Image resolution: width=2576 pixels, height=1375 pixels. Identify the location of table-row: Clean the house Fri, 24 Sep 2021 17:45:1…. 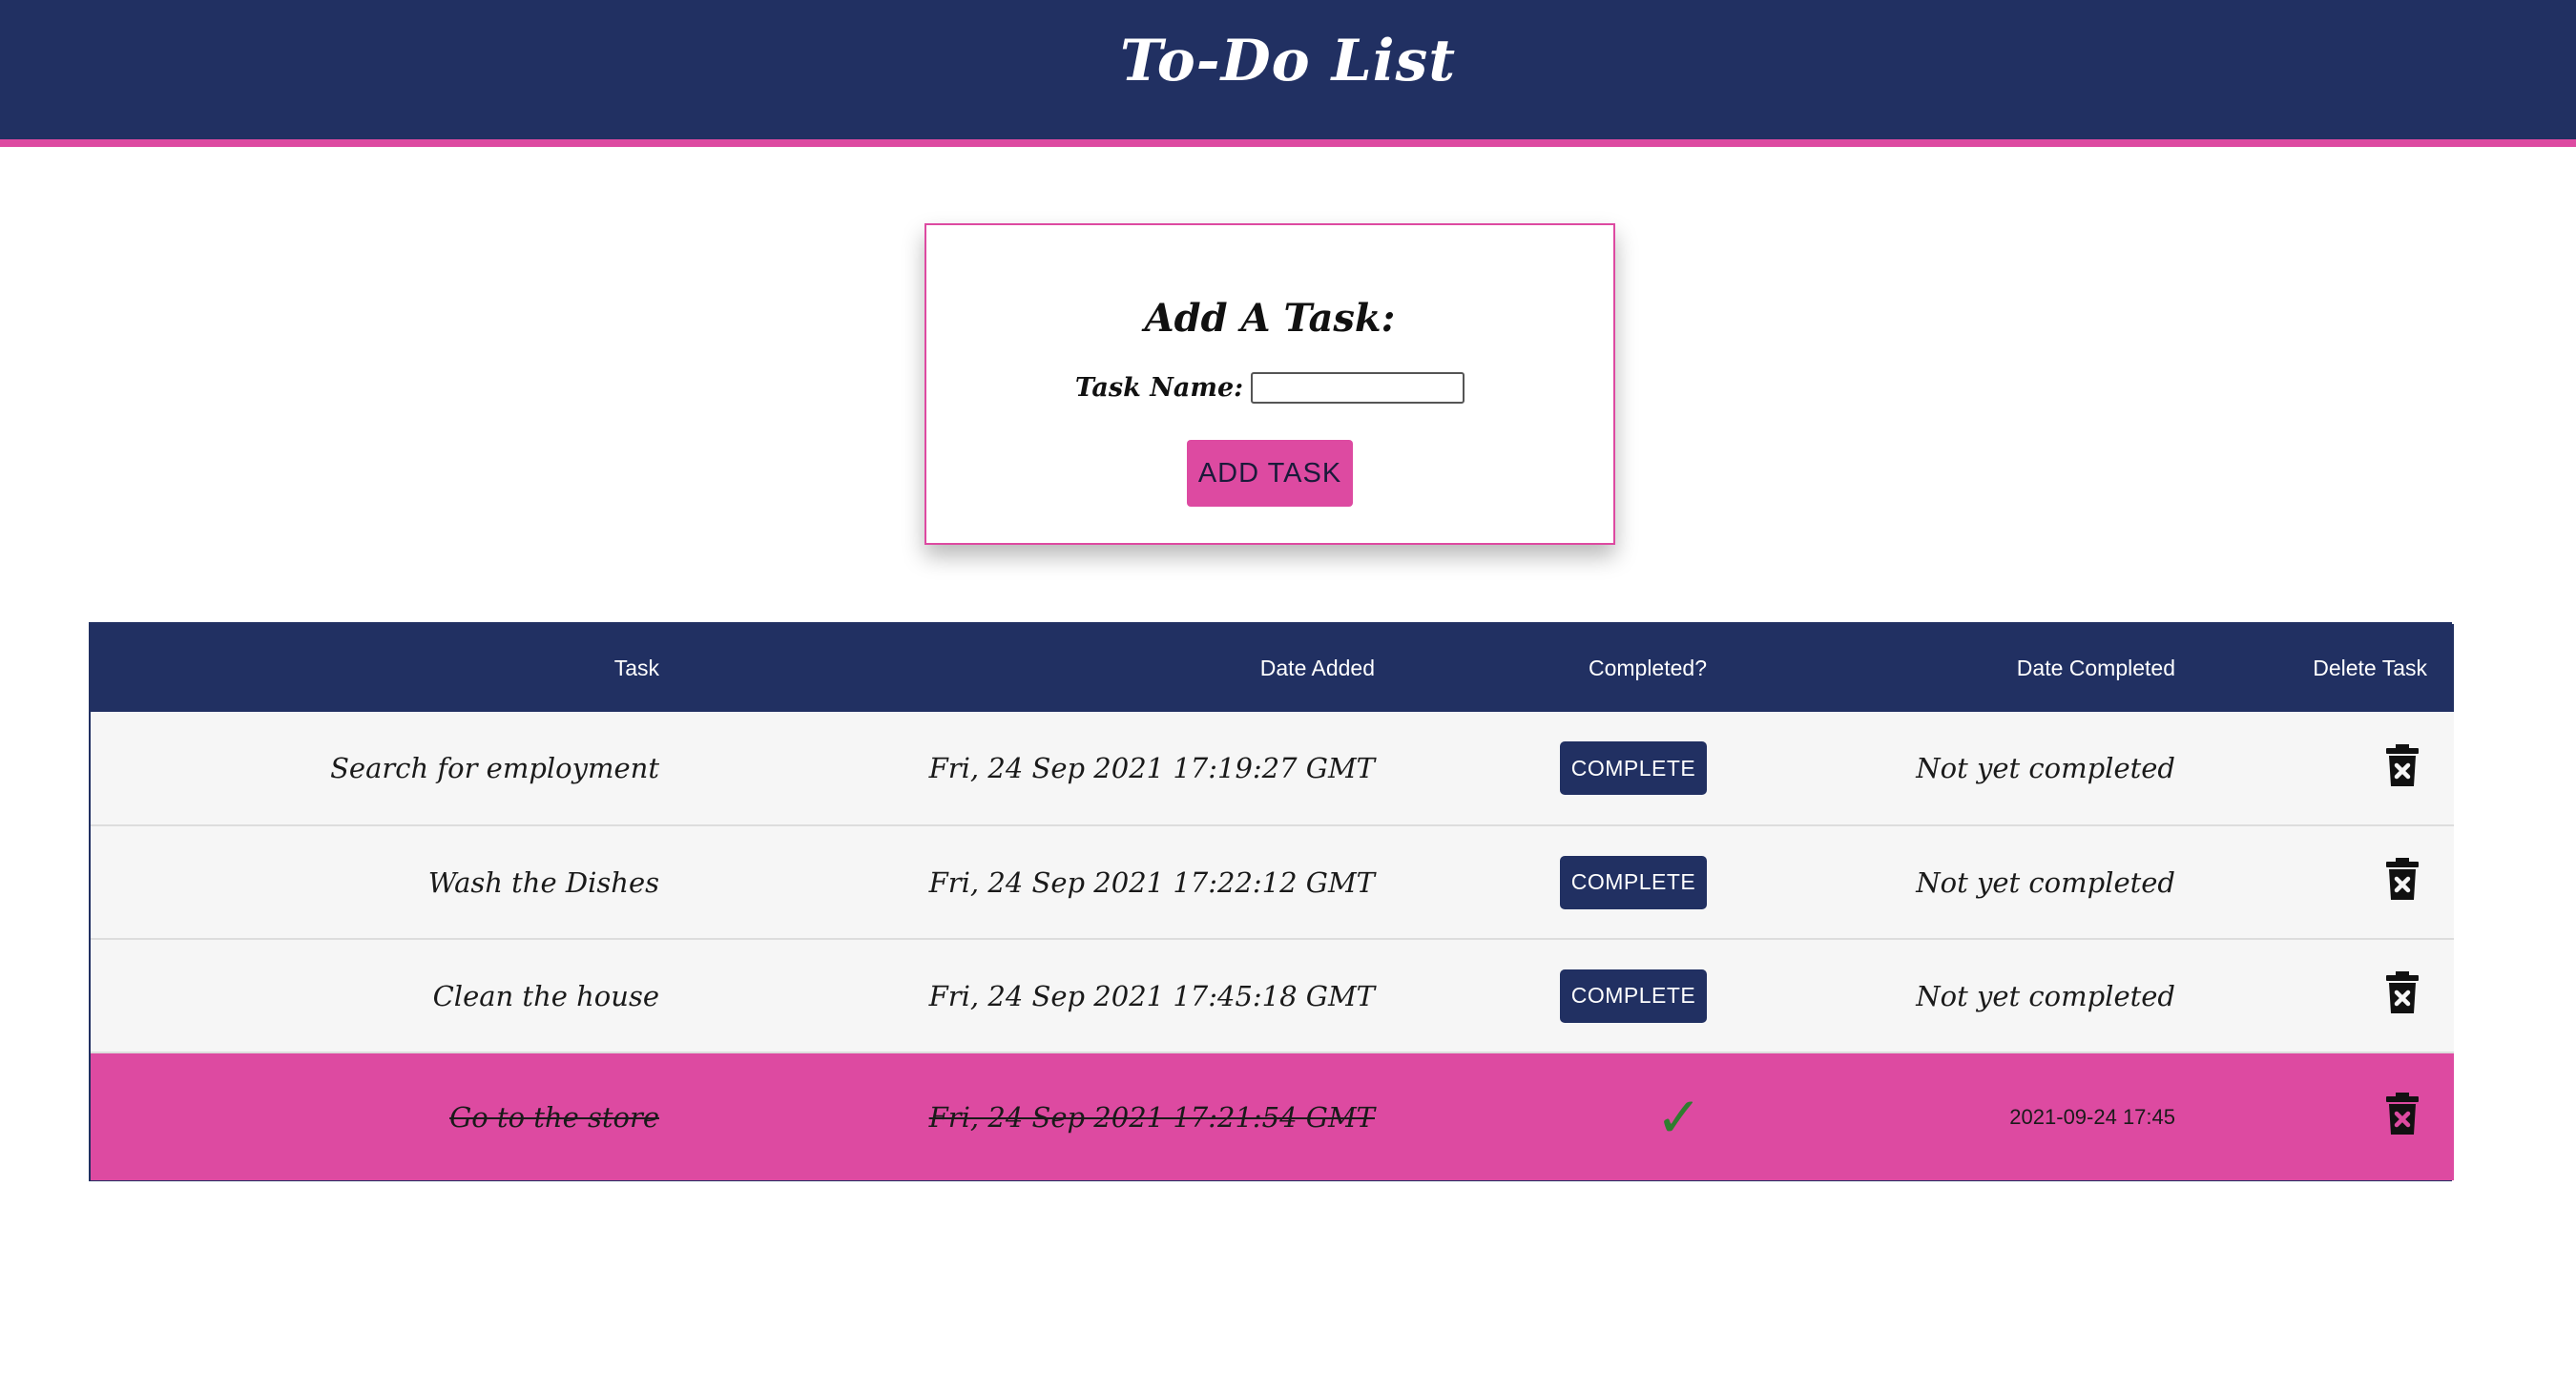
(1272, 996).